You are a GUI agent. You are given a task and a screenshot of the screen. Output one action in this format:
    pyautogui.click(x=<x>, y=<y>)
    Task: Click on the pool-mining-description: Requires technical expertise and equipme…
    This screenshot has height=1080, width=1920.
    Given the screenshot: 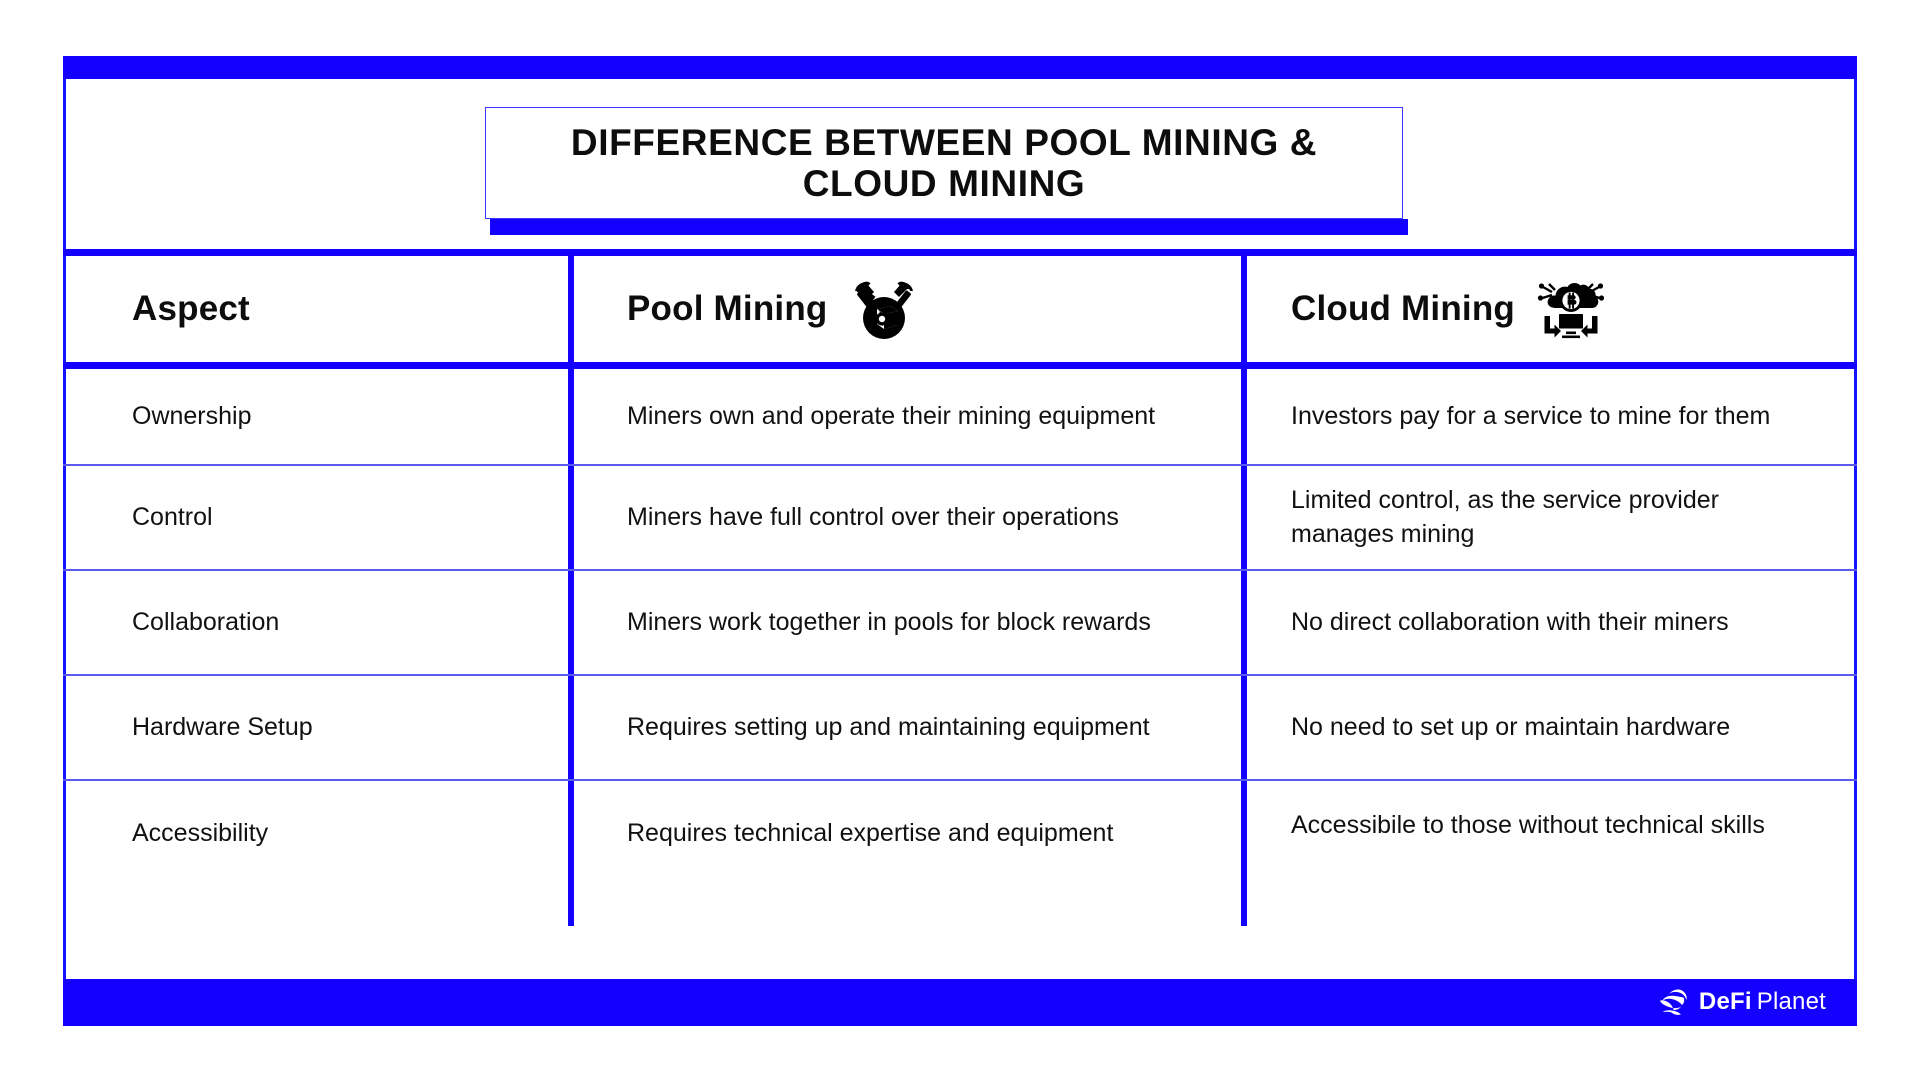 What is the action you would take?
    pyautogui.click(x=870, y=833)
    